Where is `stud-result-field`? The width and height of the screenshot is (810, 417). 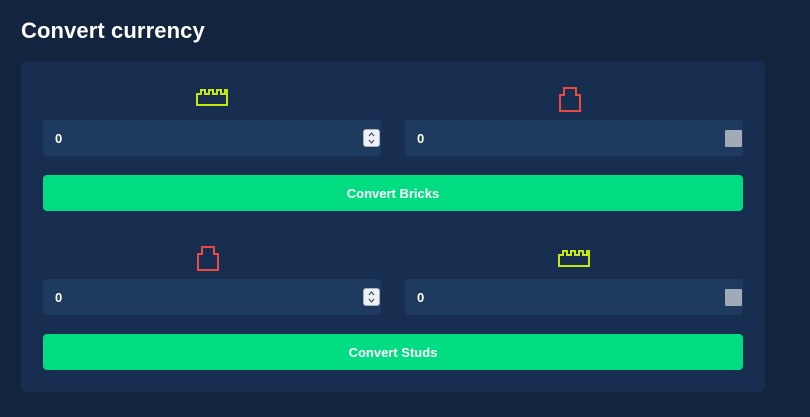
stud-result-field is located at coordinates (574, 297).